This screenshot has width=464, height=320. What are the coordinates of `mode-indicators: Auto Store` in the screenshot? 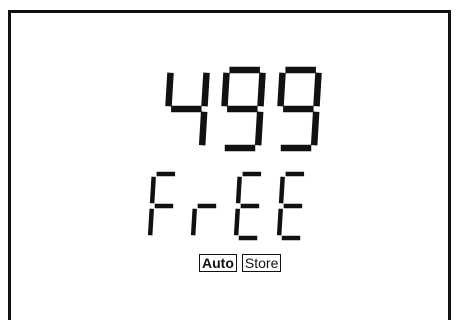 It's located at (240, 263).